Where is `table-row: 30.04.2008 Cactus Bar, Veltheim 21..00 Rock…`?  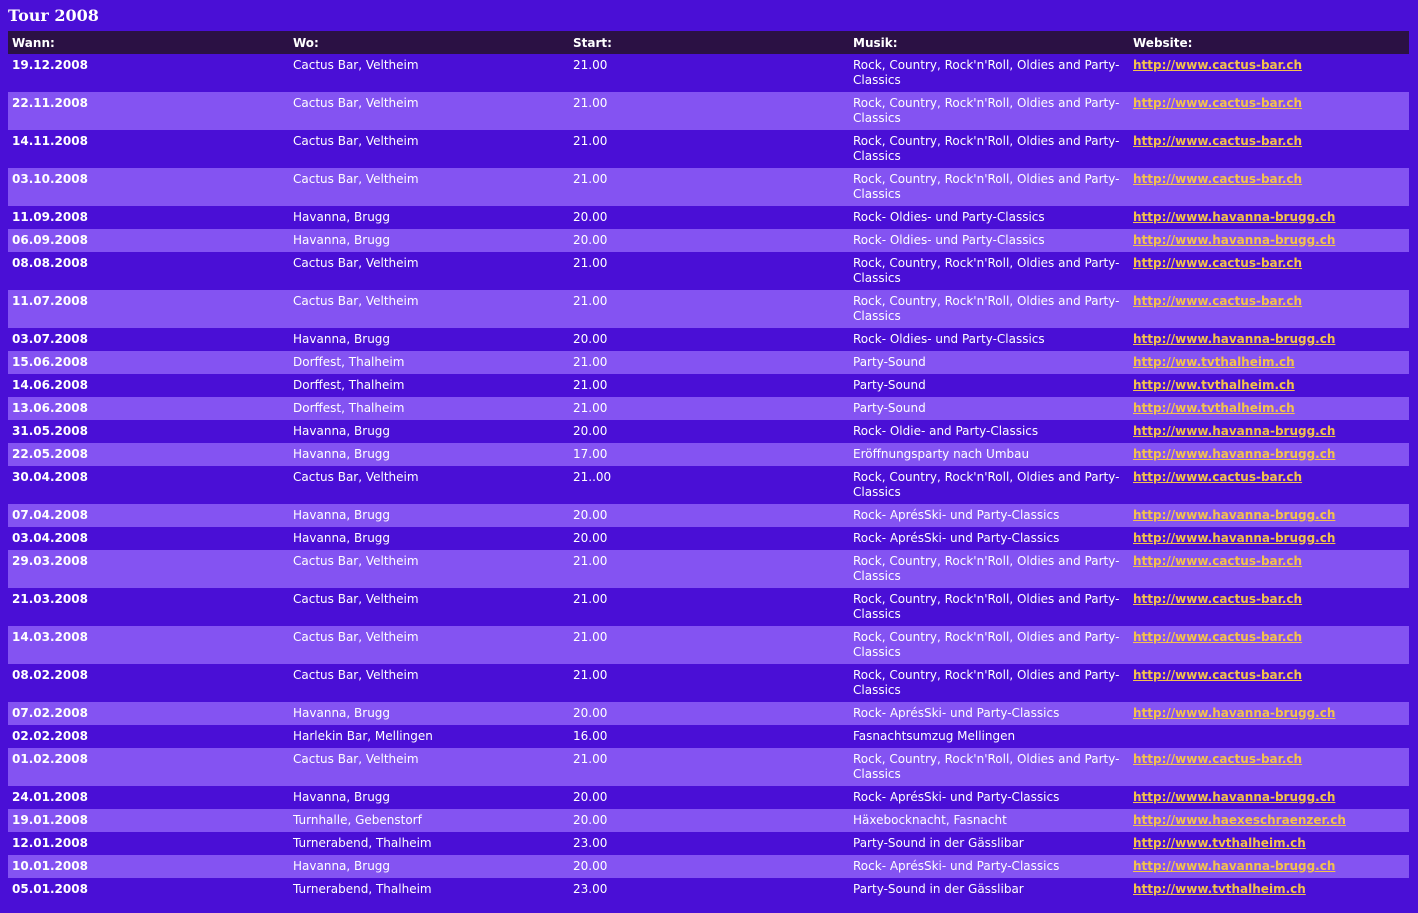 table-row: 30.04.2008 Cactus Bar, Veltheim 21..00 Rock… is located at coordinates (708, 485).